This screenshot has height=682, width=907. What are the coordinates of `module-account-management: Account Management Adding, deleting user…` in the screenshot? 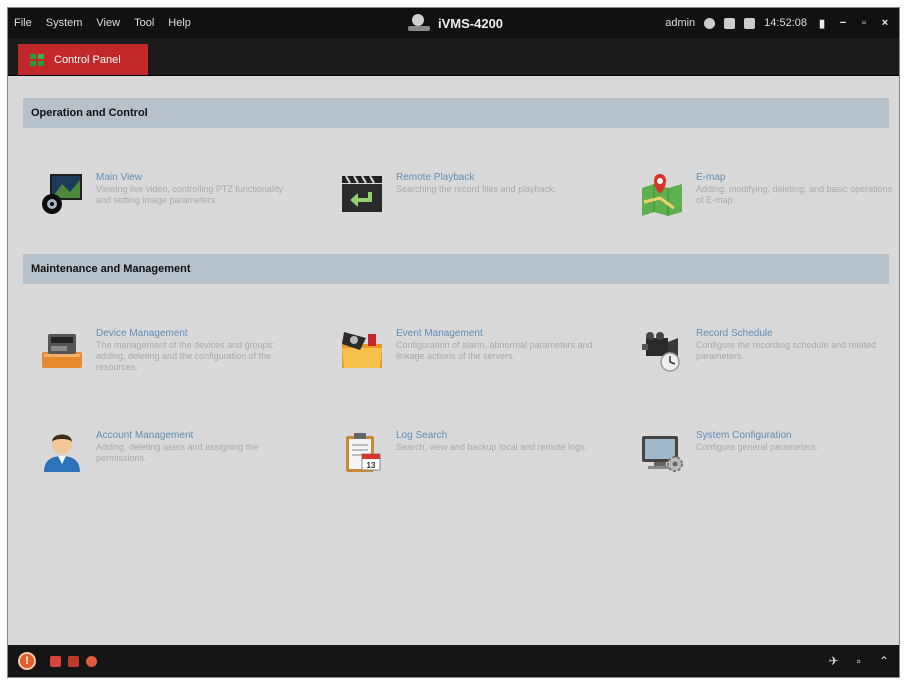 It's located at (175, 470).